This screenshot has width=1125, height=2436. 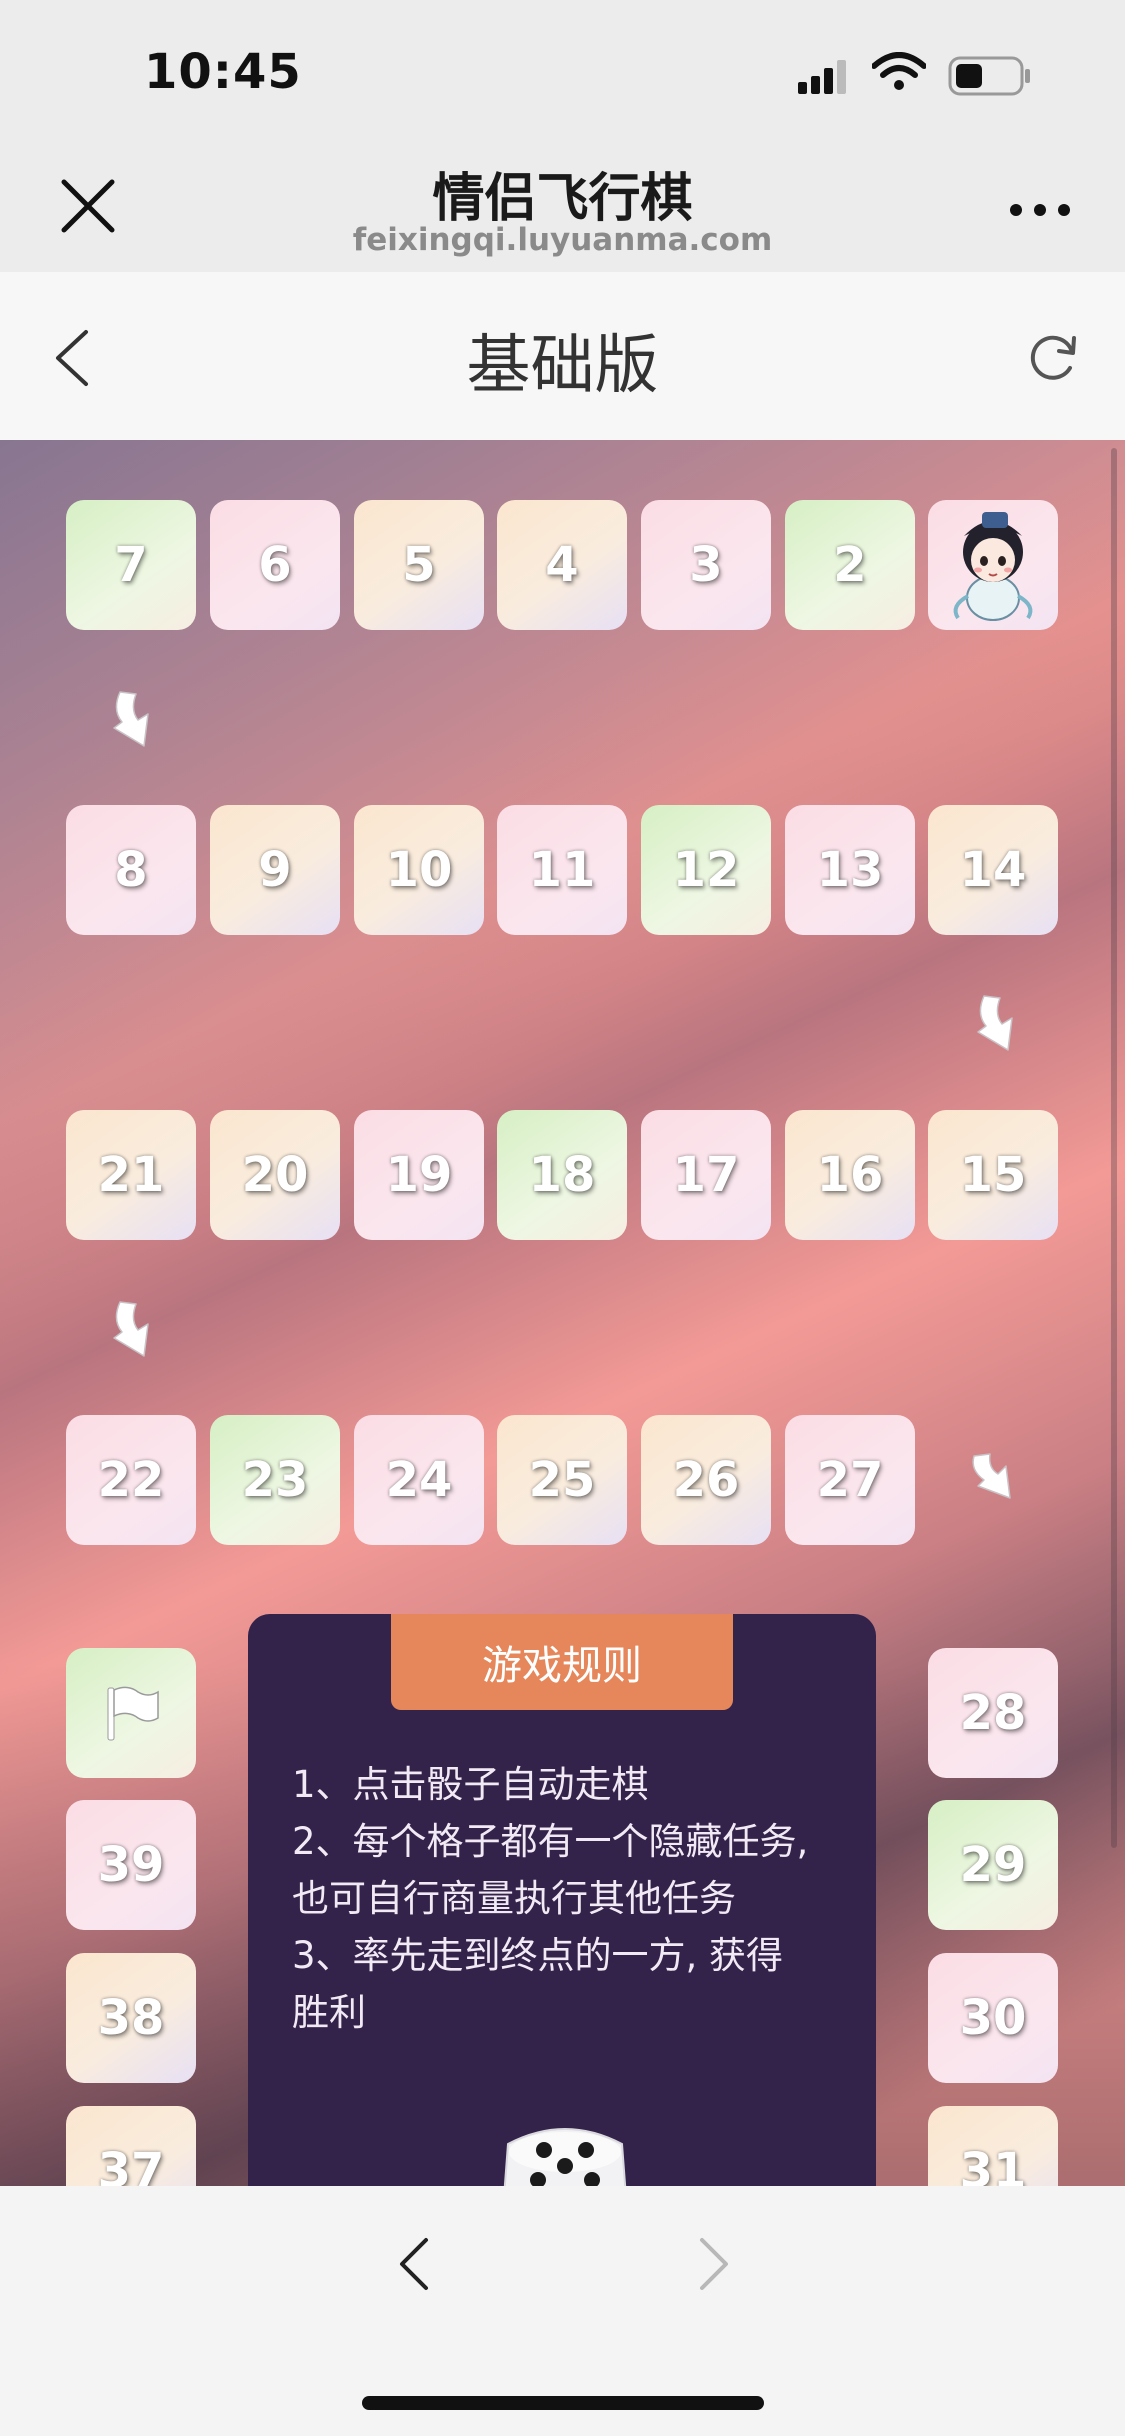 I want to click on board-tile: 9, so click(x=275, y=870).